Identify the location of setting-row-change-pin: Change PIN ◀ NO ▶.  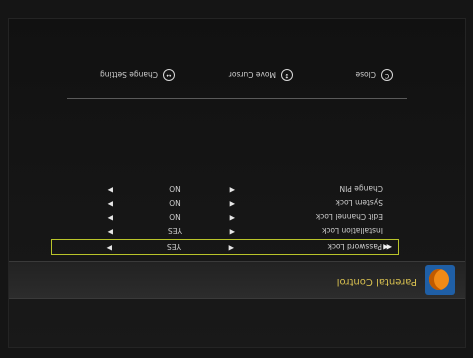
(225, 188).